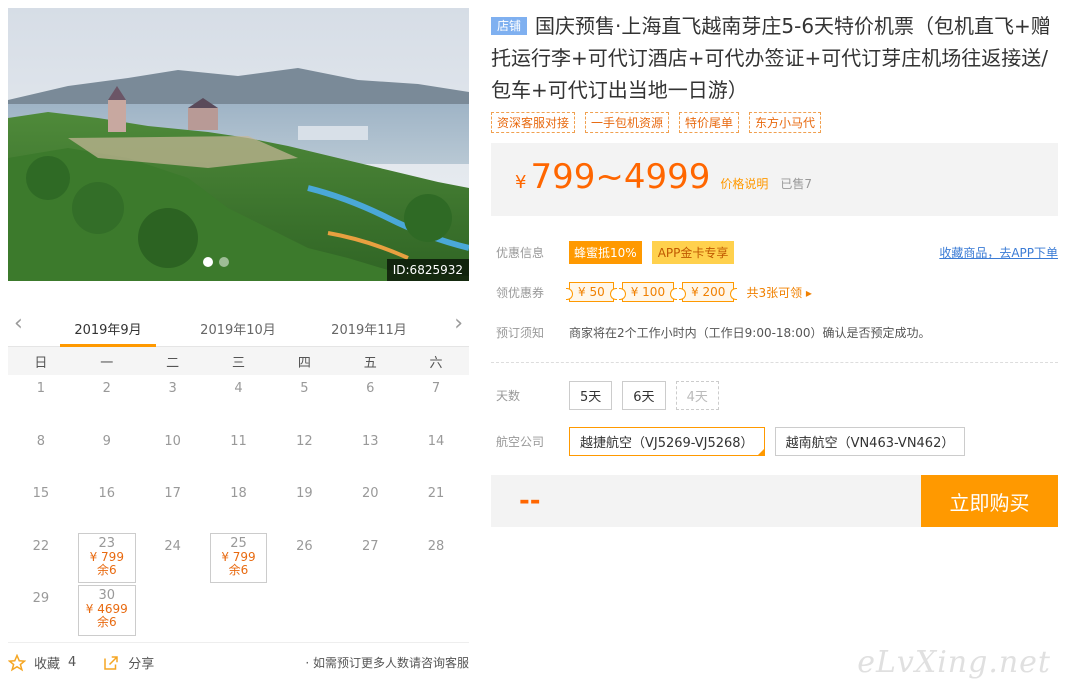  I want to click on calendar-day-available: 30 ¥ 4699 余6, so click(107, 611).